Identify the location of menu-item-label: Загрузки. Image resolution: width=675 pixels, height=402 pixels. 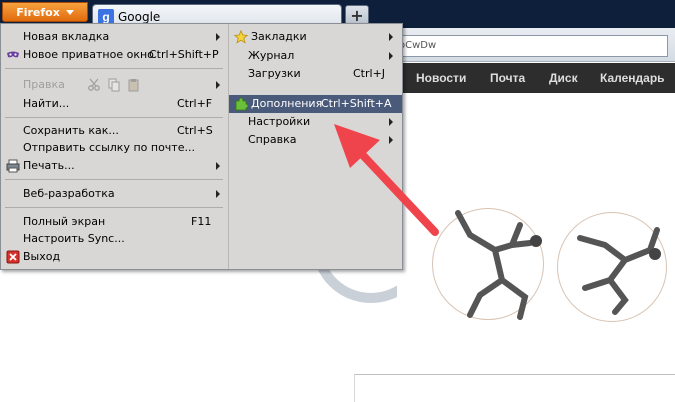
(274, 73).